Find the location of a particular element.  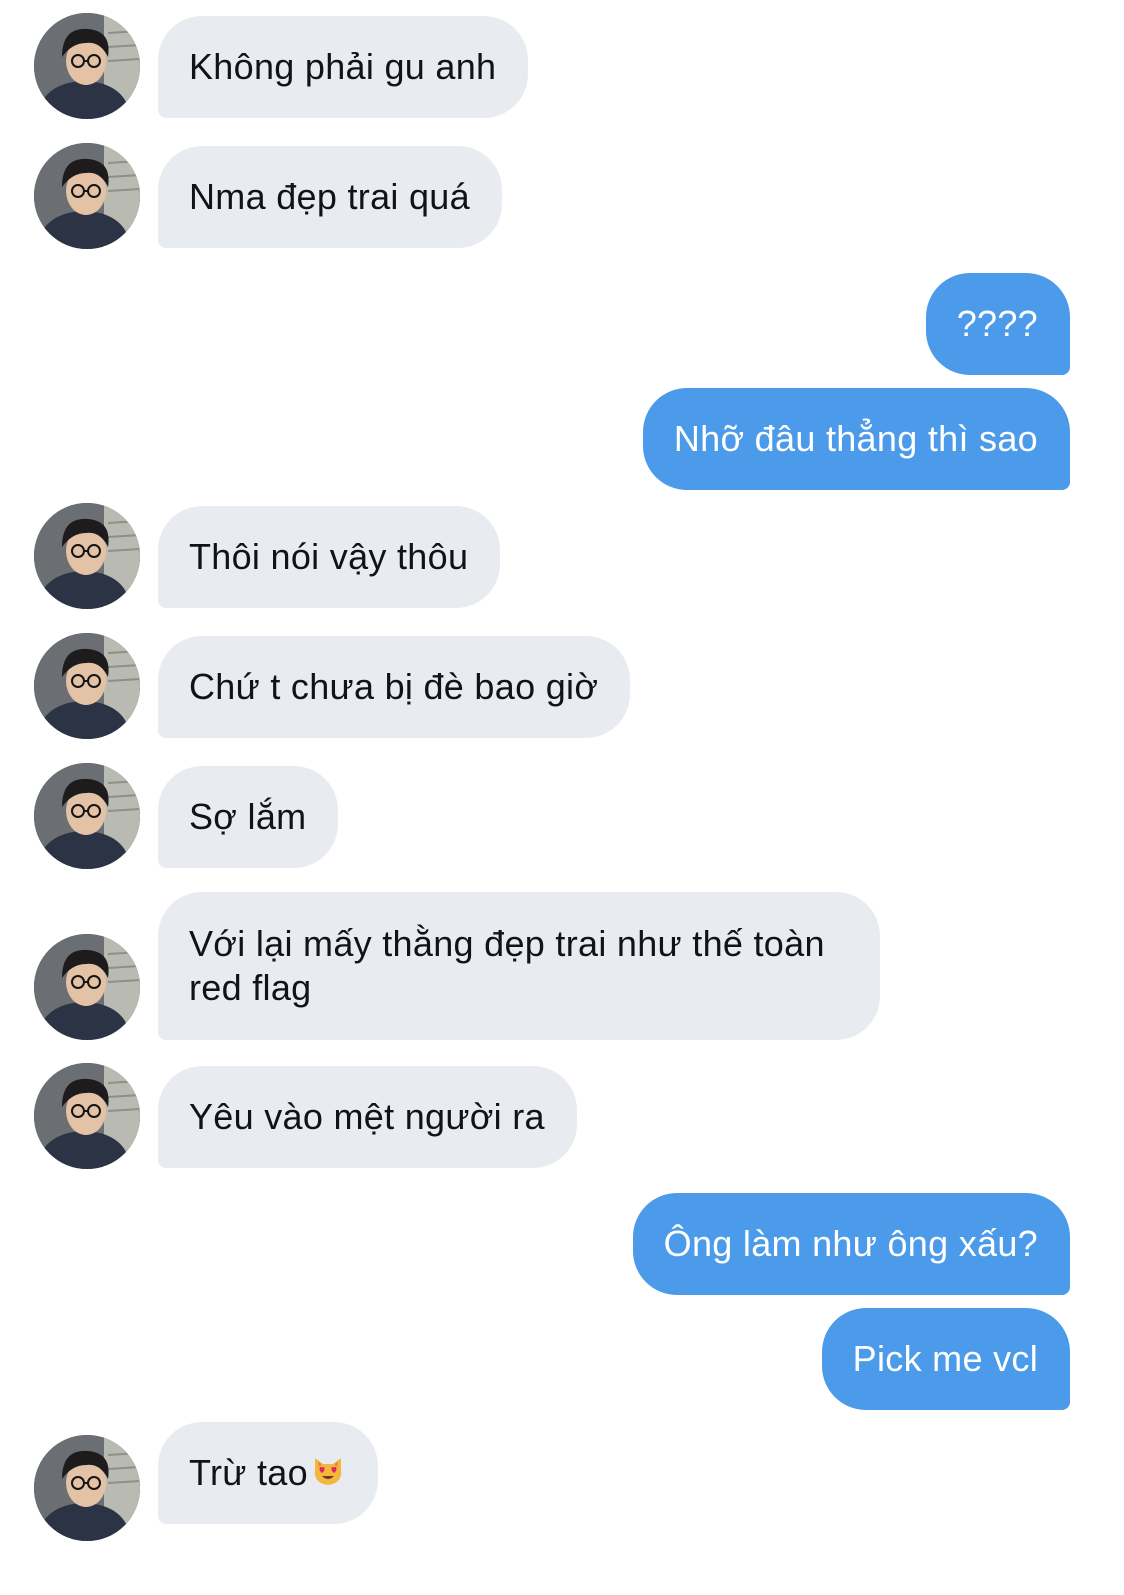

message-text: Nhỡ đâu thẳng thì sao is located at coordinates (855, 438).